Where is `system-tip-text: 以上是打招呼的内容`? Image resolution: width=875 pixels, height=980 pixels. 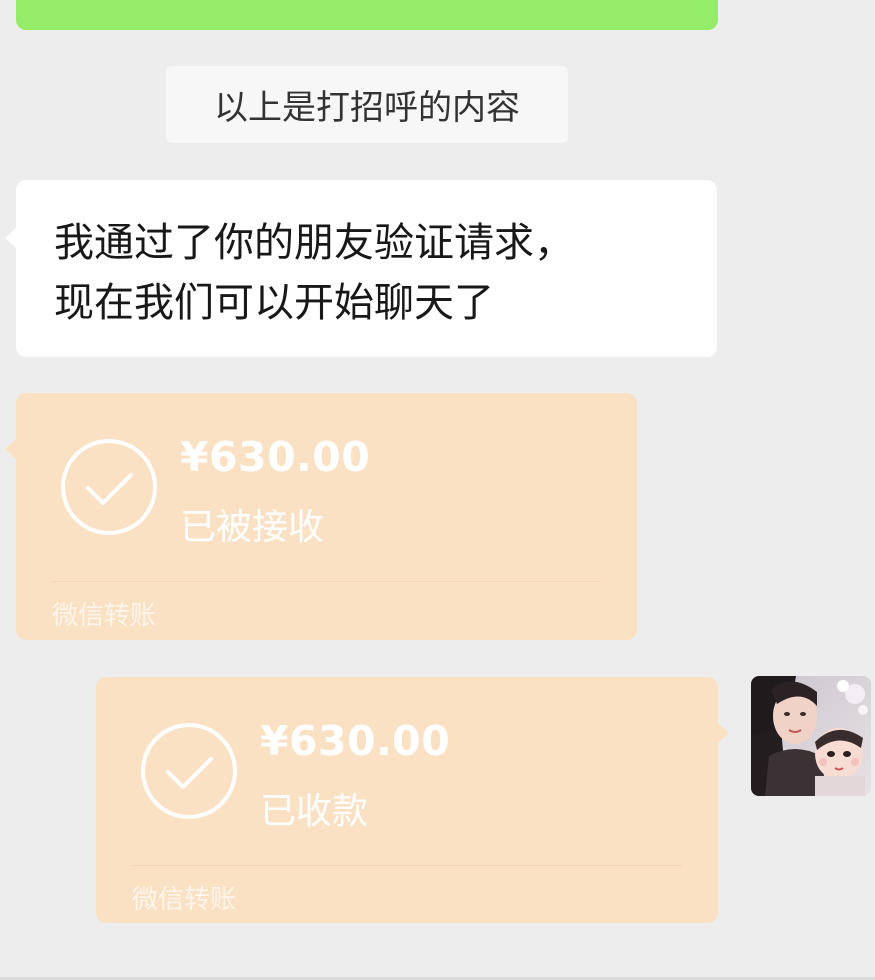 system-tip-text: 以上是打招呼的内容 is located at coordinates (367, 108).